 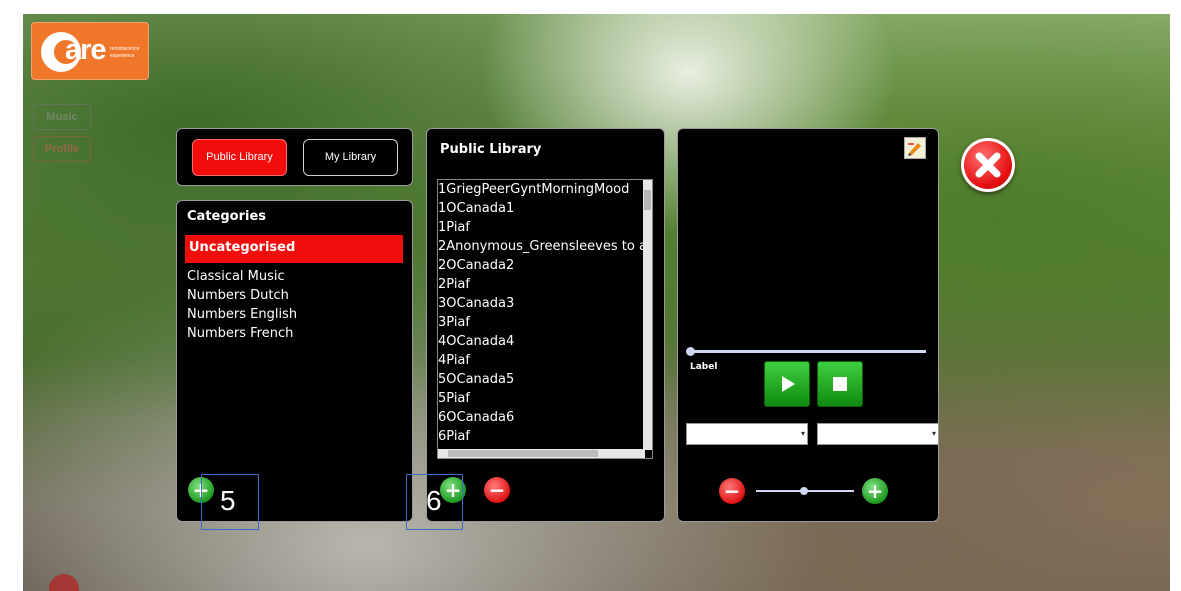 I want to click on category-item: Numbers English, so click(x=242, y=314).